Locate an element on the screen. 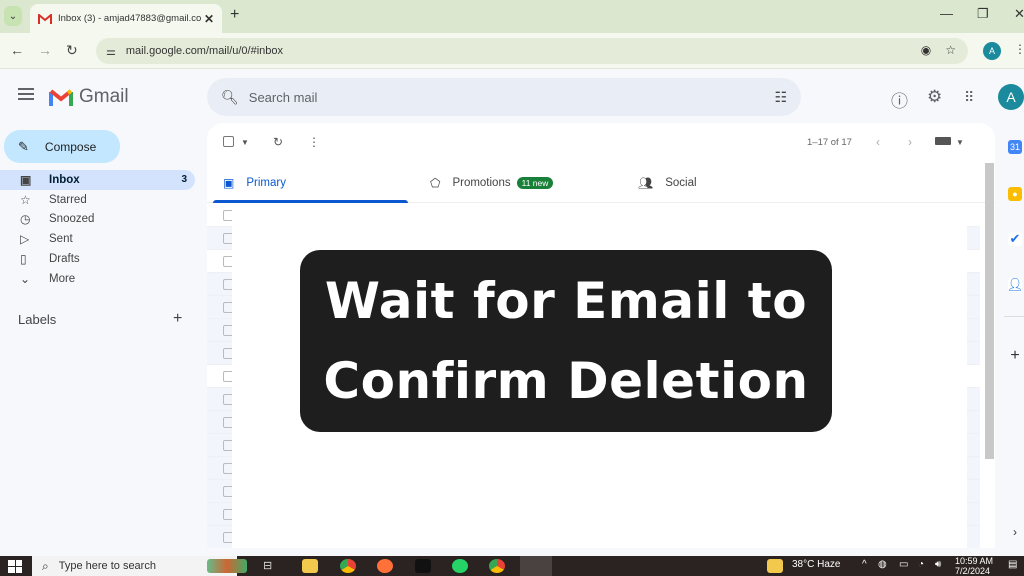 This screenshot has width=1024, height=576. forward-icon: → is located at coordinates (45, 50).